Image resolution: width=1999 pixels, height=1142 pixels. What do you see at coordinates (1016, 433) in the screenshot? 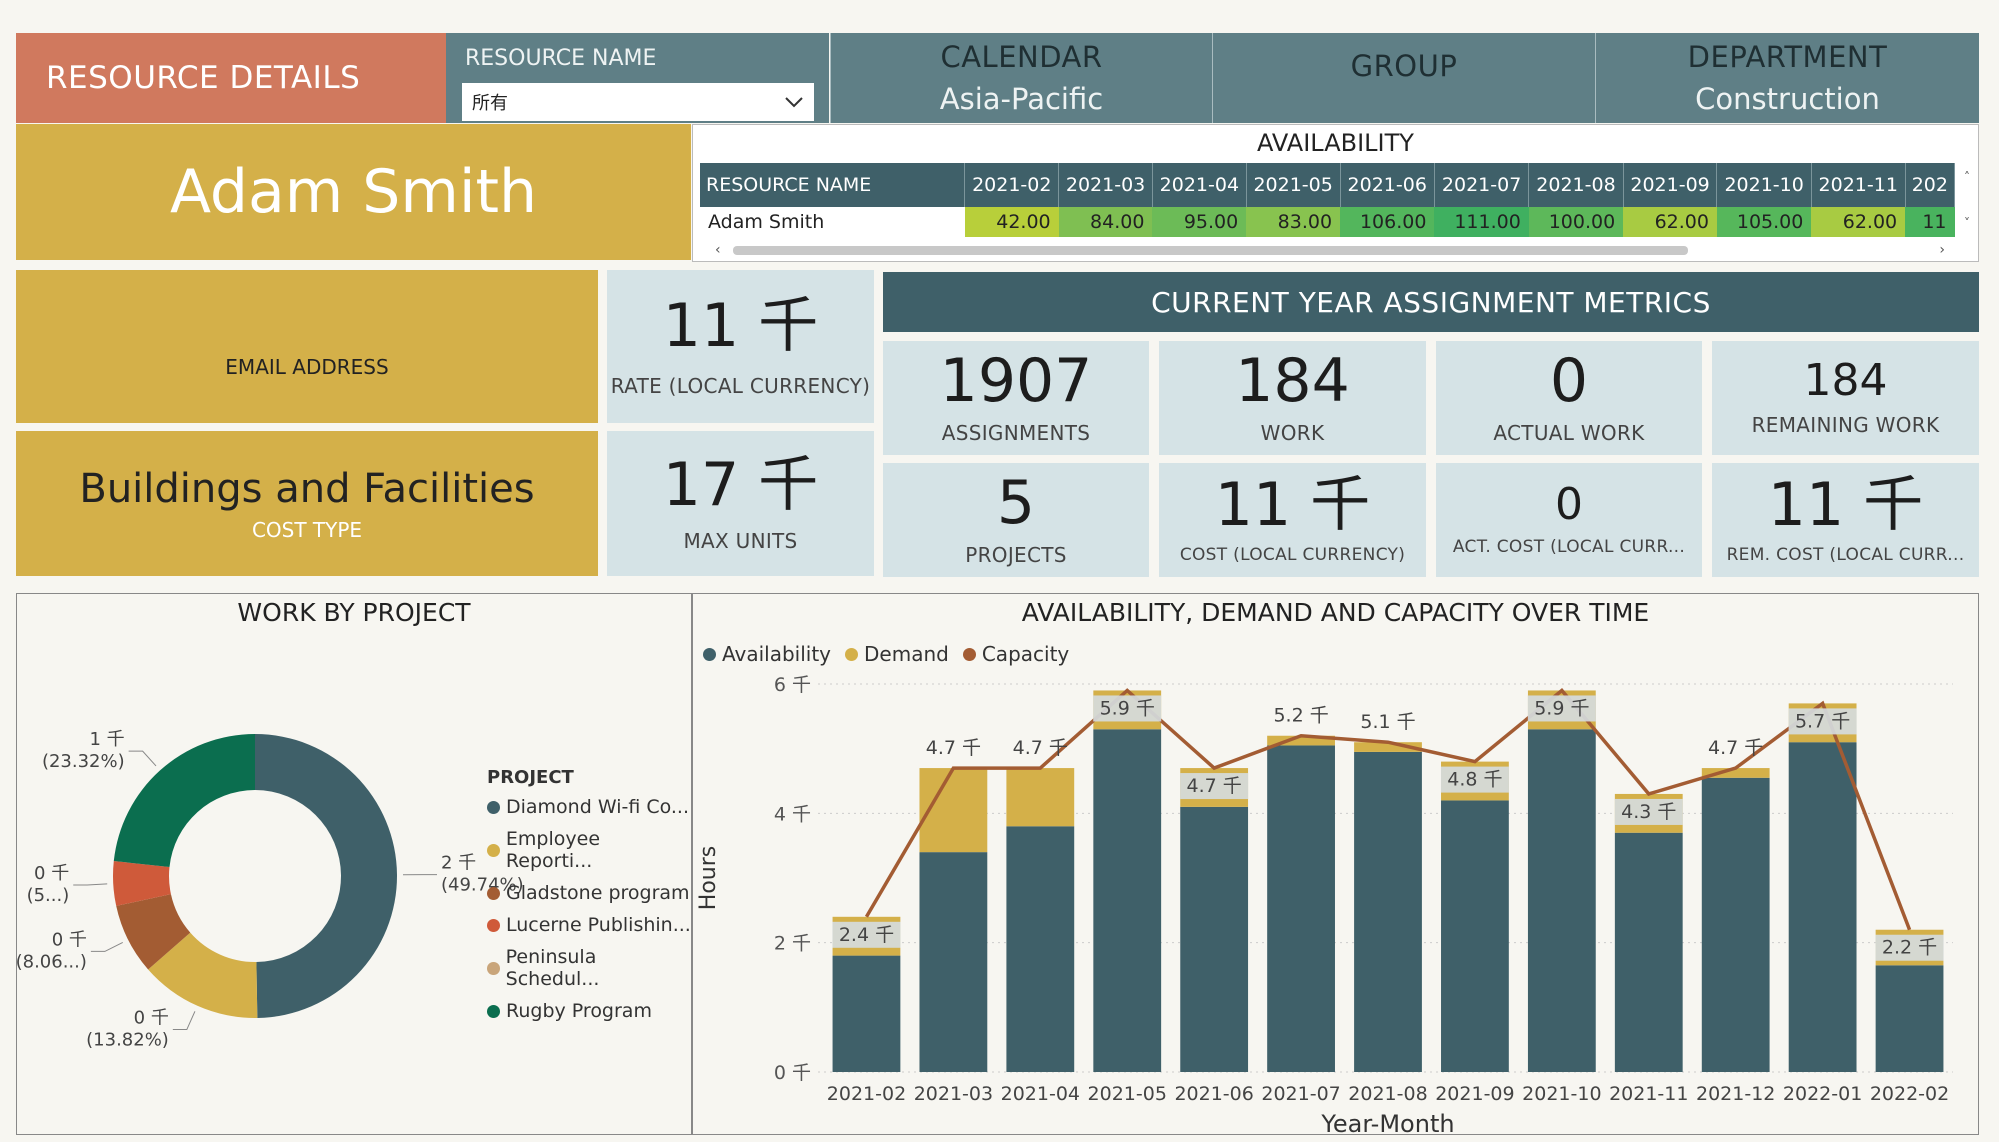
I see `metric-label: ASSIGNMENTS` at bounding box center [1016, 433].